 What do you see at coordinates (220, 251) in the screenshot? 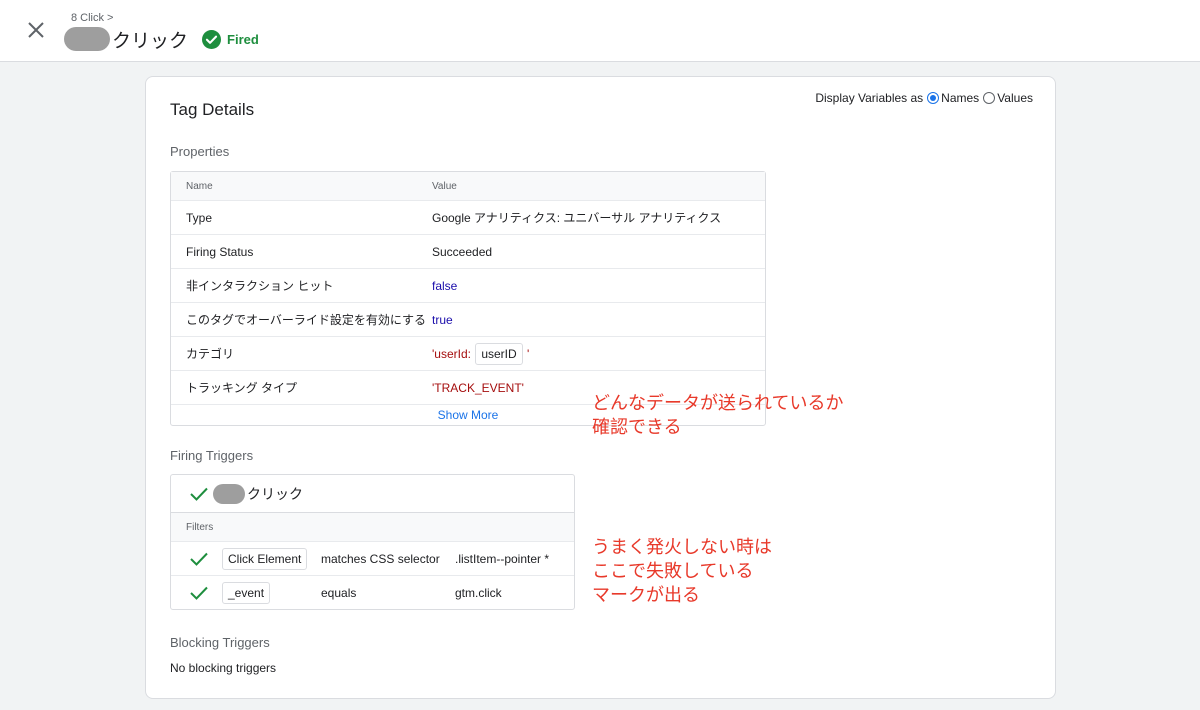
I see `property-name: Firing Status` at bounding box center [220, 251].